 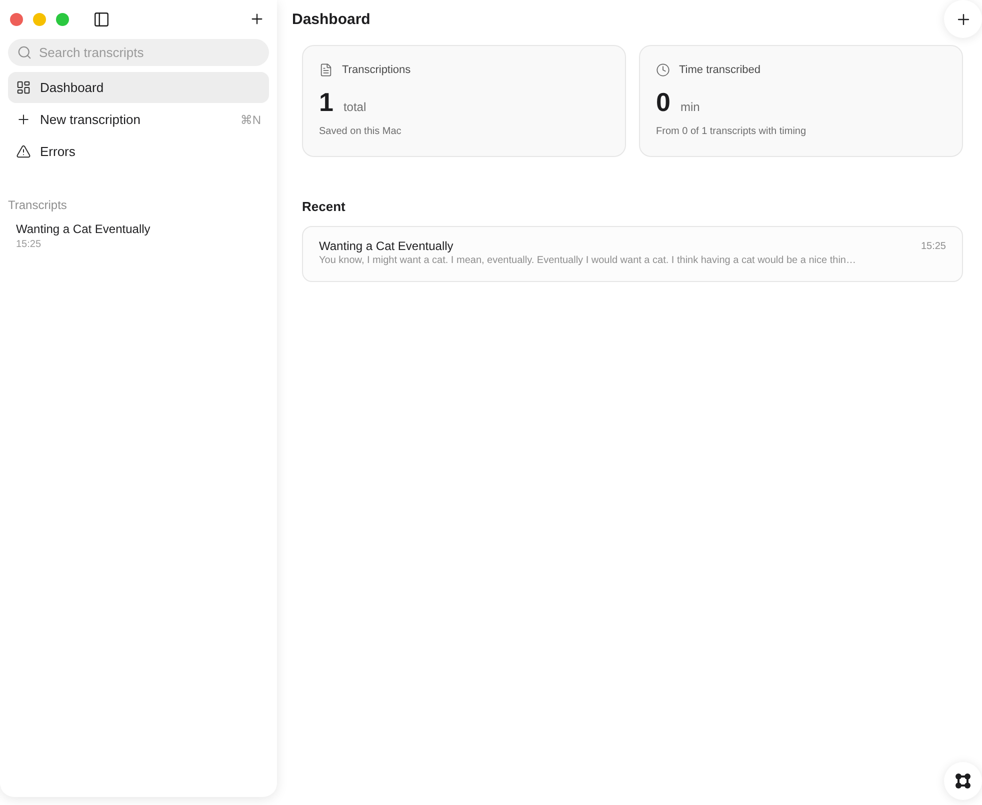 I want to click on connected-dots-icon, so click(x=963, y=781).